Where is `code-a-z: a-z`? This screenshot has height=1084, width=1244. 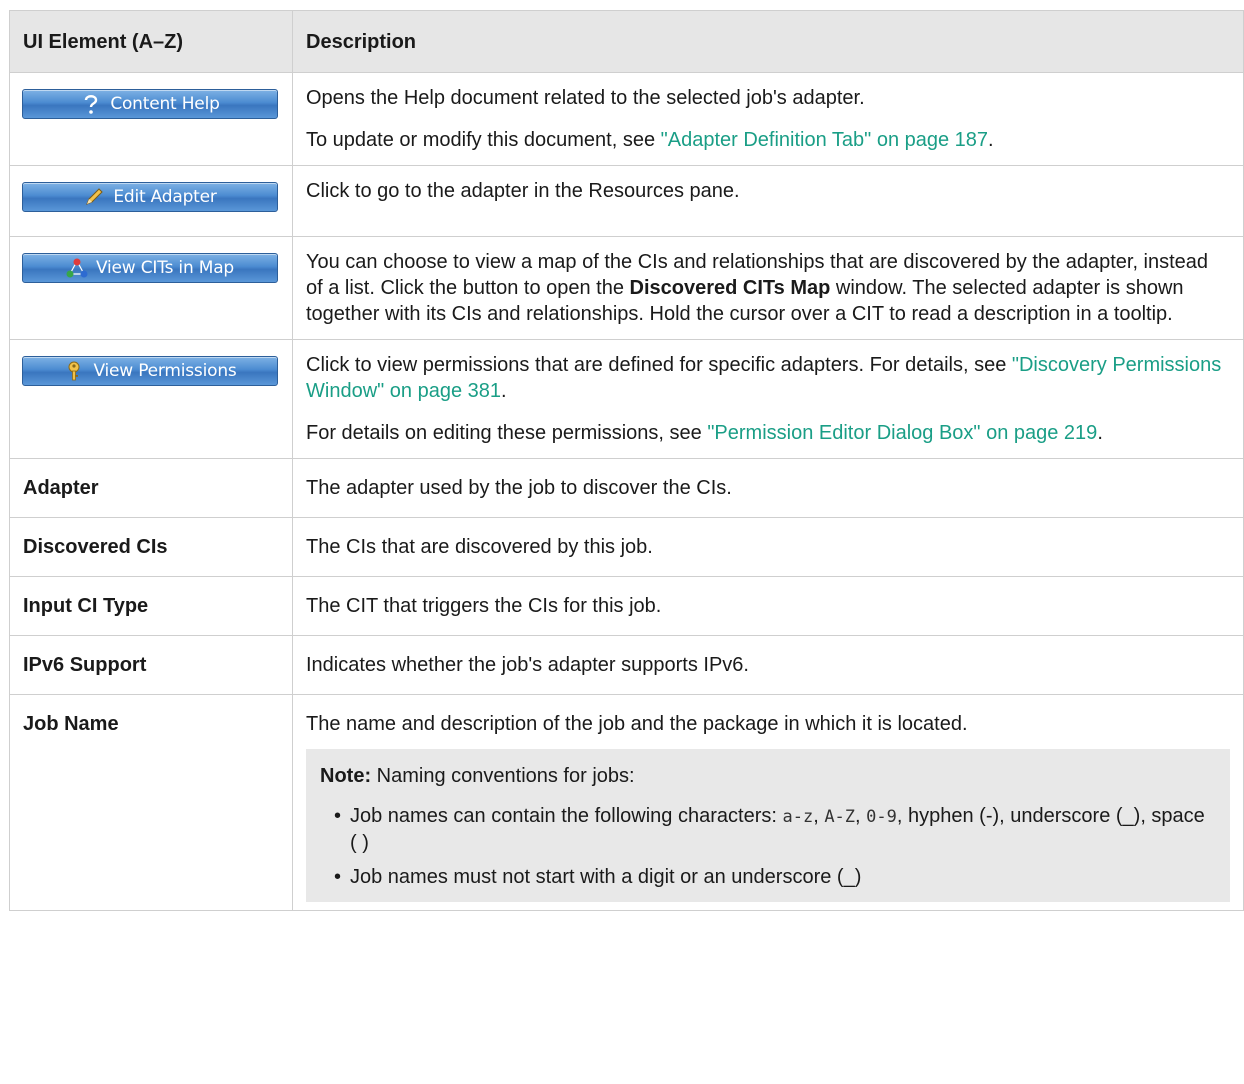 code-a-z: a-z is located at coordinates (798, 817).